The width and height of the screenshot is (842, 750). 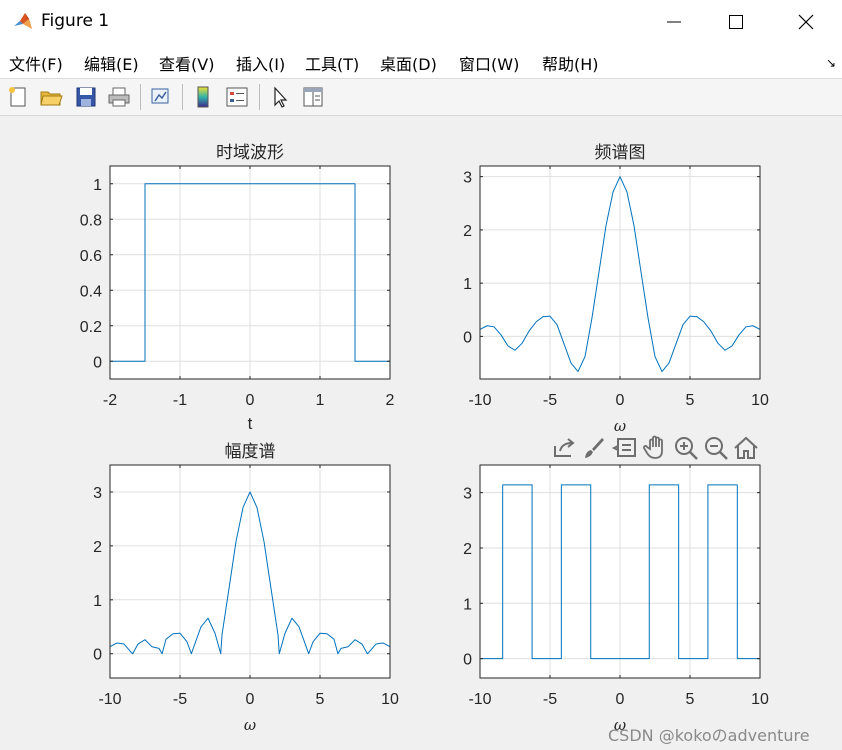 What do you see at coordinates (246, 588) in the screenshot?
I see `axes-magnitude-spectrum: -10 -5 0 5 10 0 1 2 3 幅度谱 ω` at bounding box center [246, 588].